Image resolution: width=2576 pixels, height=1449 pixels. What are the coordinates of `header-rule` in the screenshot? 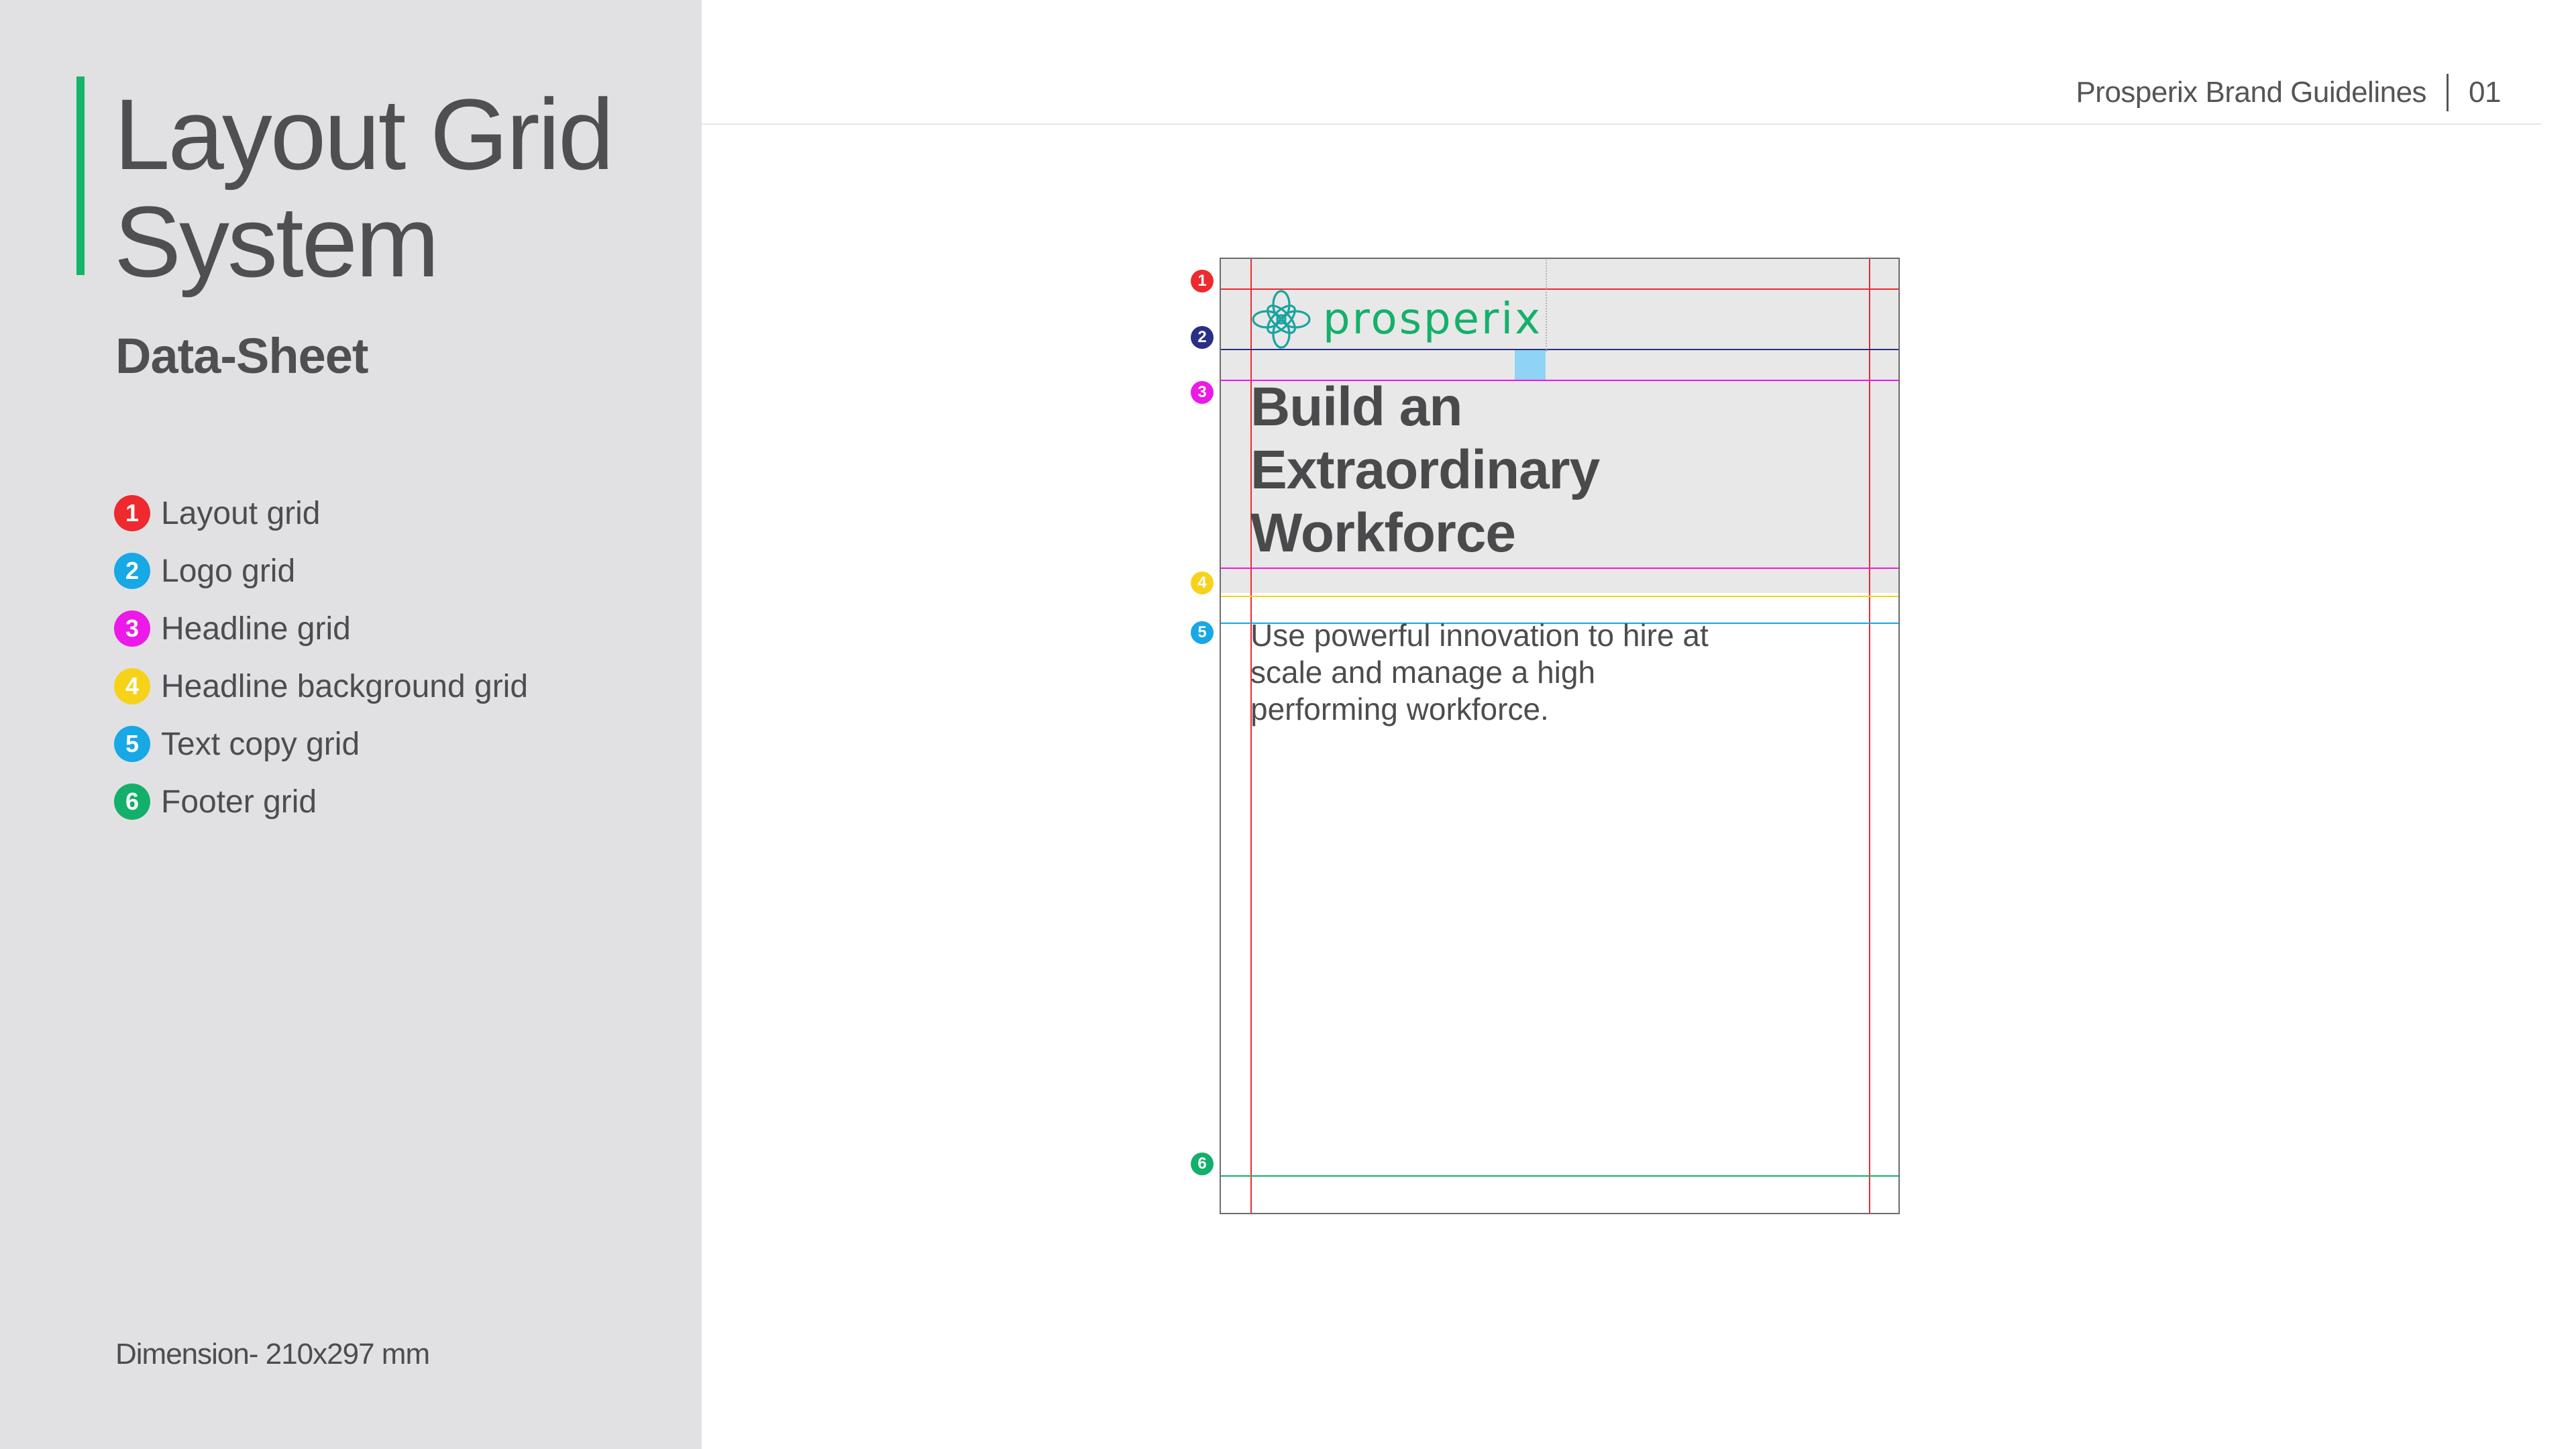 It's located at (1621, 124).